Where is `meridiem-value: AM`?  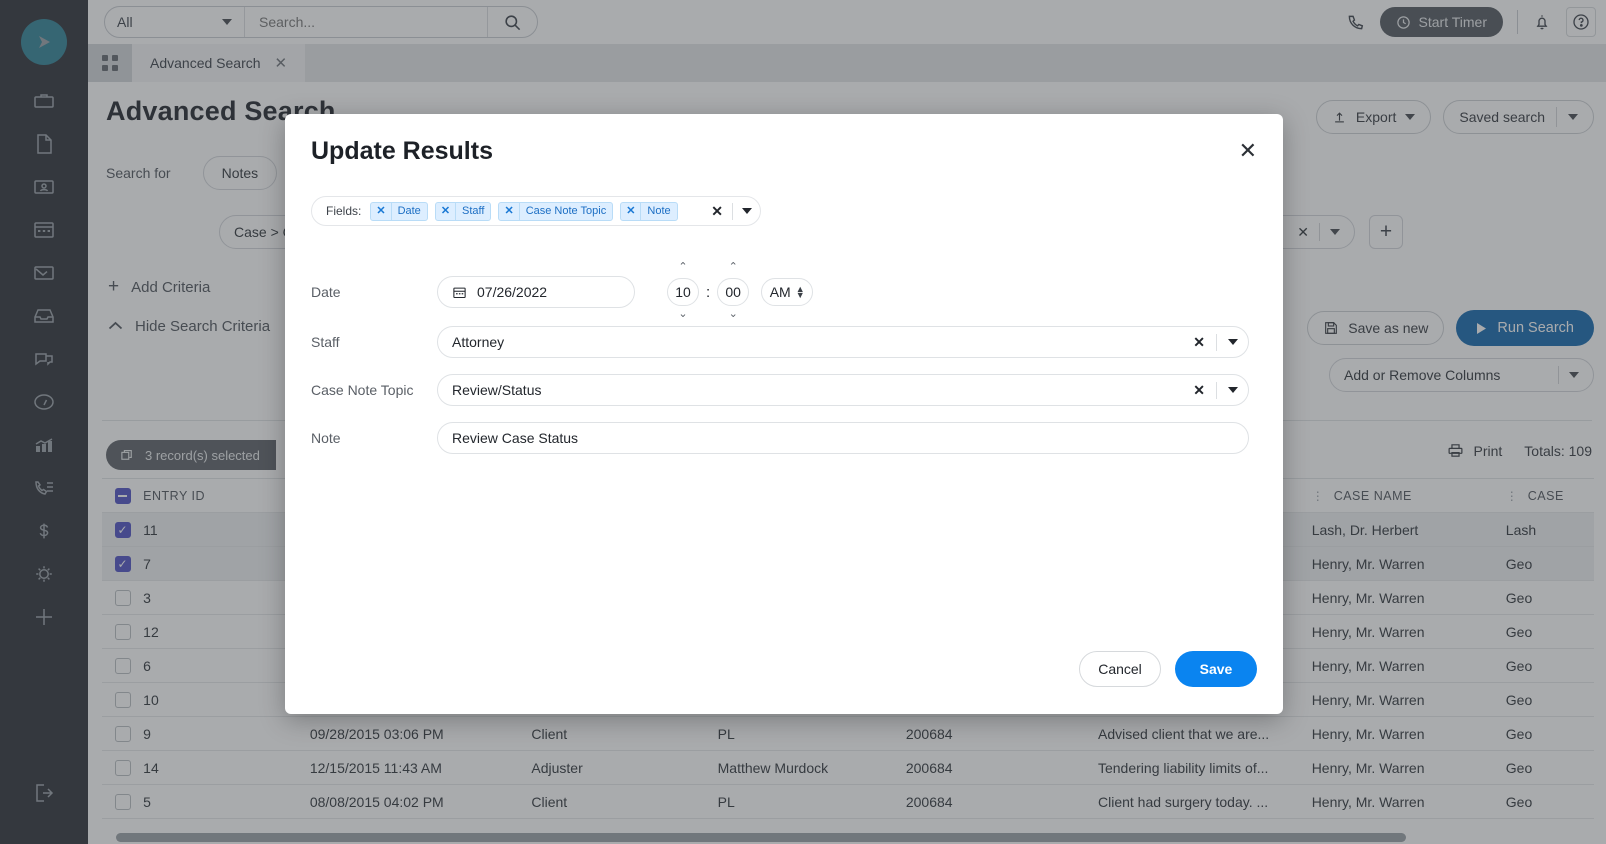 meridiem-value: AM is located at coordinates (780, 292).